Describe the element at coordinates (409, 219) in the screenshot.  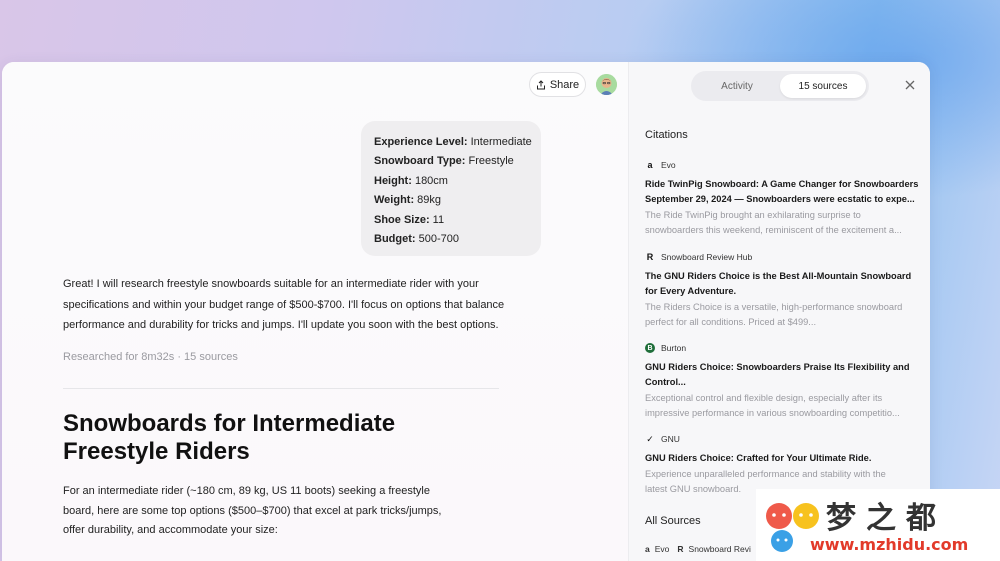
I see `message-row: Shoe Size: 11` at that location.